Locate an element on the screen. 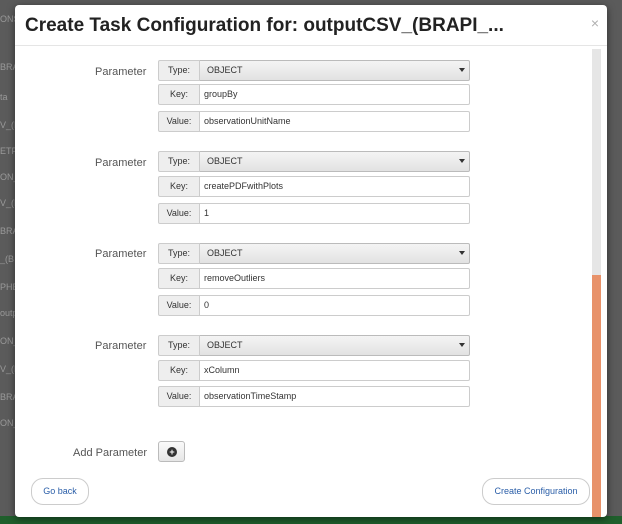 Image resolution: width=622 pixels, height=524 pixels. create-configuration-button: Create Configuration is located at coordinates (536, 491).